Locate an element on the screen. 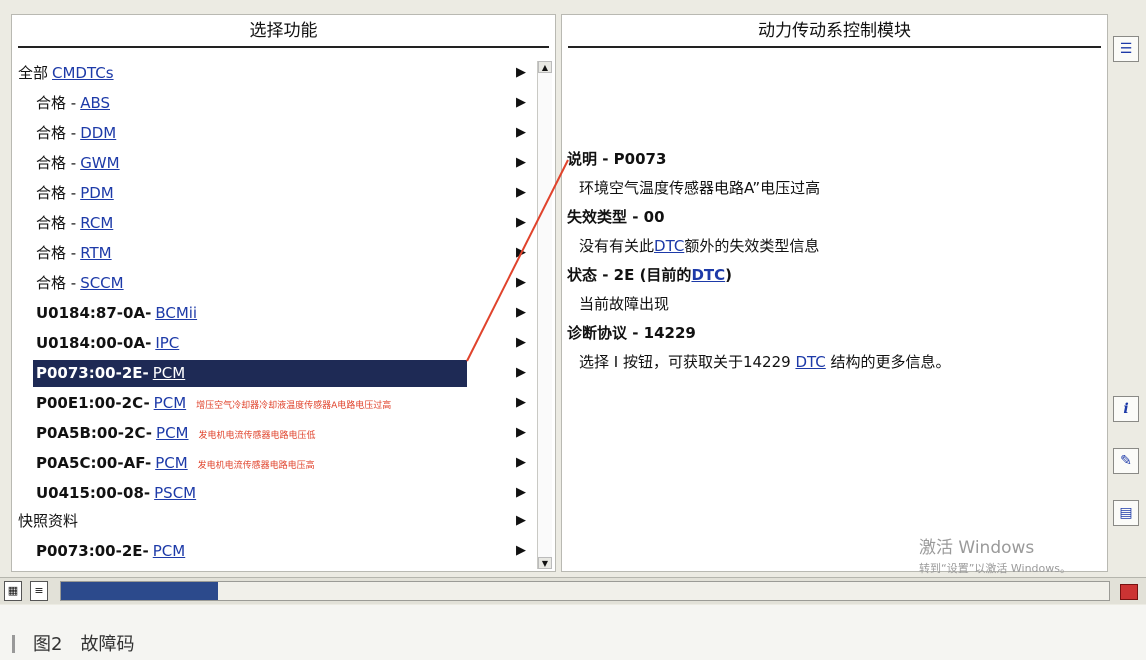  detail-text: ) is located at coordinates (728, 275).